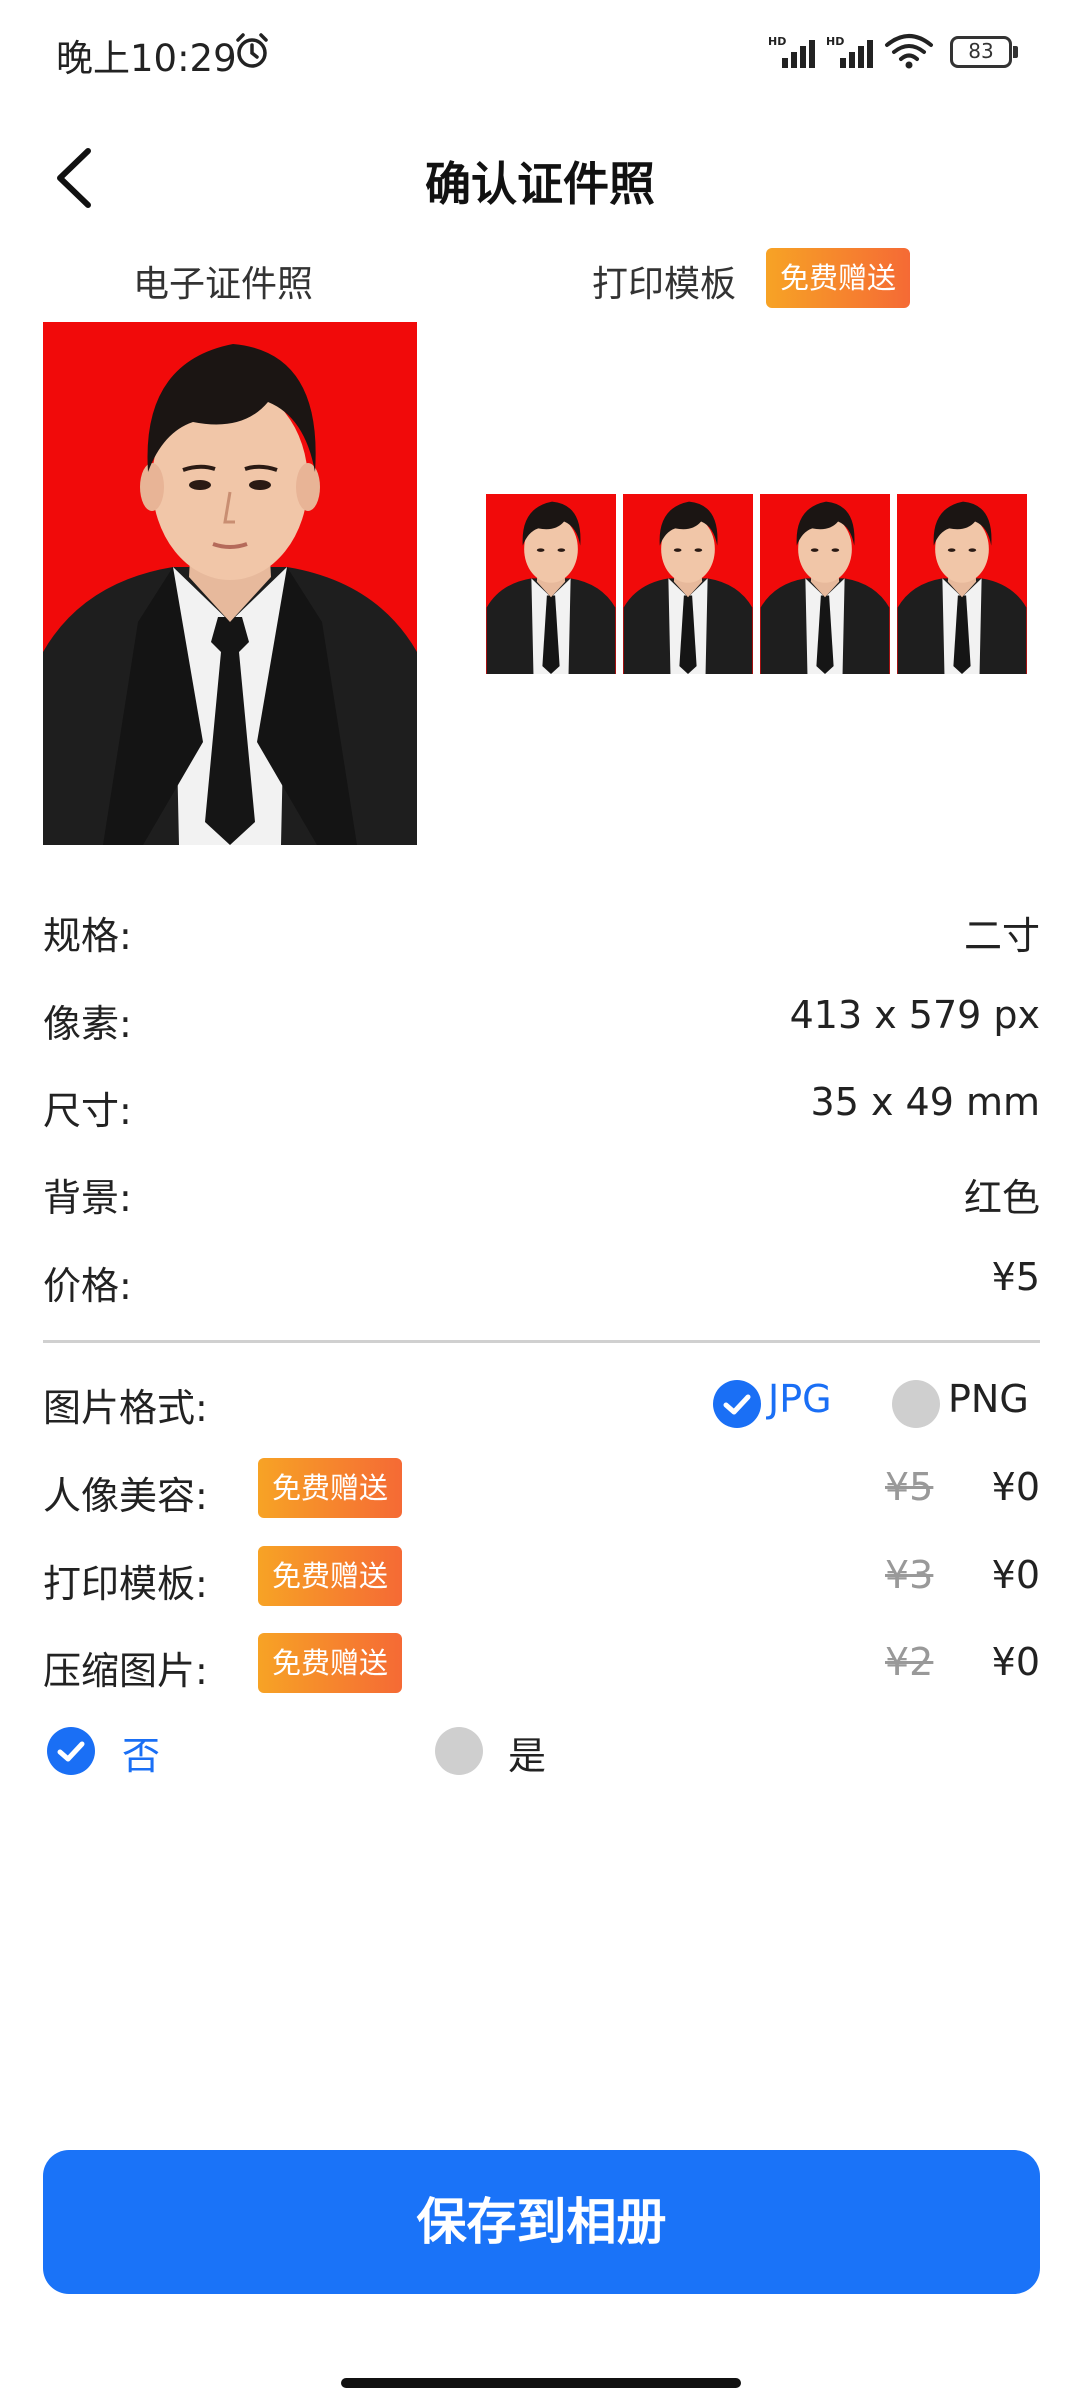 The image size is (1080, 2400). I want to click on compress-no-radio, so click(71, 1751).